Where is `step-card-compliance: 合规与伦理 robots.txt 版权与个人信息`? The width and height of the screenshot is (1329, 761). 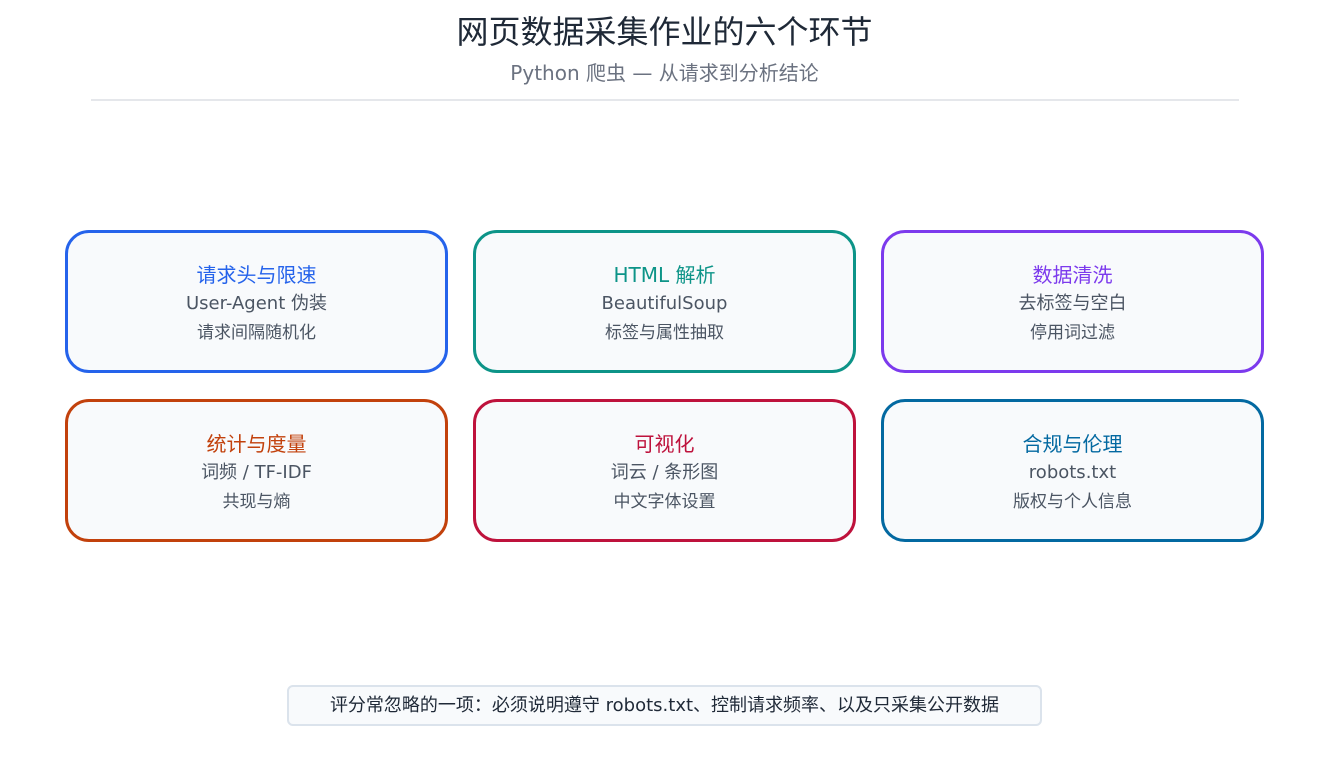 step-card-compliance: 合规与伦理 robots.txt 版权与个人信息 is located at coordinates (1072, 470).